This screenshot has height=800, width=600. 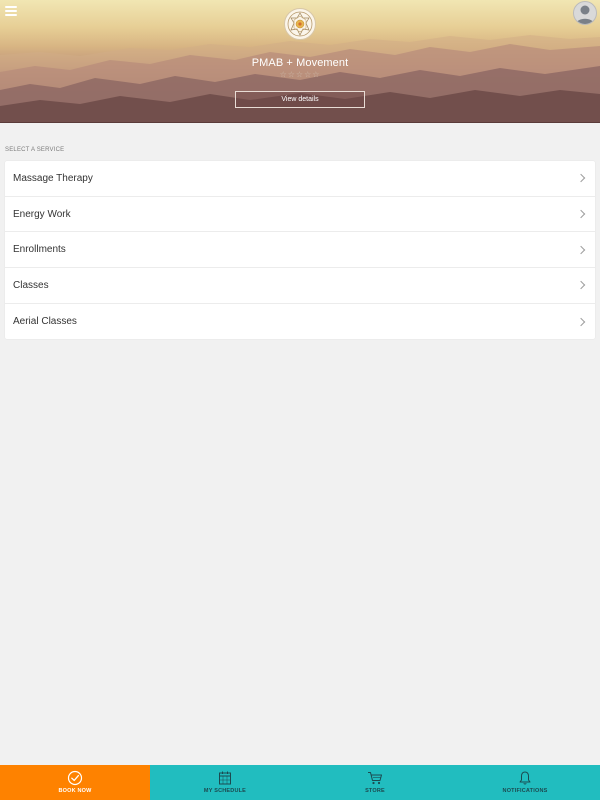 What do you see at coordinates (31, 285) in the screenshot?
I see `service-item-label: Classes` at bounding box center [31, 285].